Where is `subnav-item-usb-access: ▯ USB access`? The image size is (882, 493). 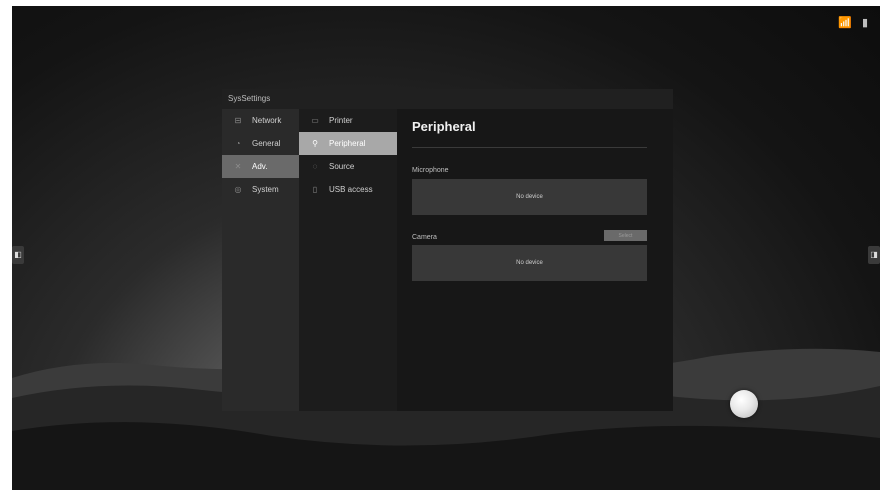
subnav-item-usb-access: ▯ USB access is located at coordinates (348, 189).